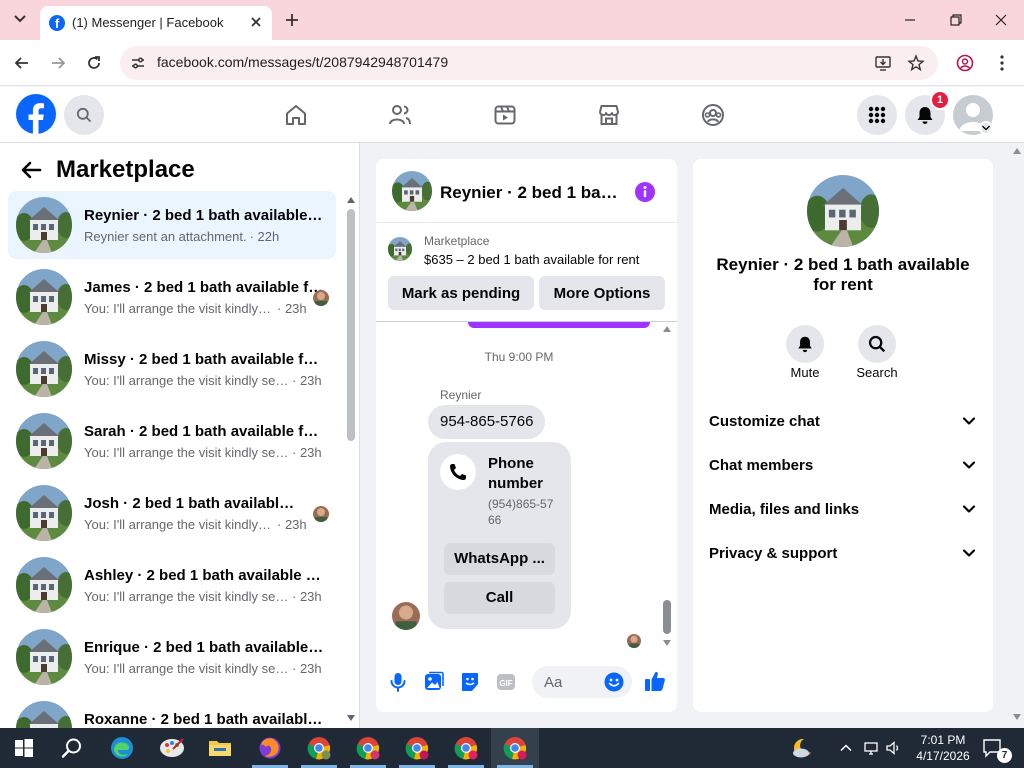 Image resolution: width=1024 pixels, height=768 pixels. I want to click on bookmark-star-icon, so click(916, 63).